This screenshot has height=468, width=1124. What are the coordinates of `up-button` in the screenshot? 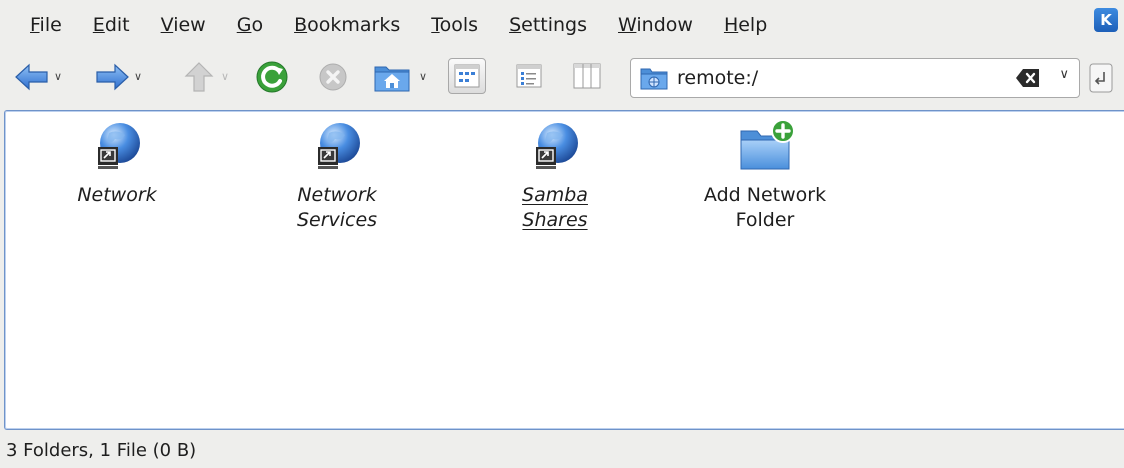 It's located at (199, 77).